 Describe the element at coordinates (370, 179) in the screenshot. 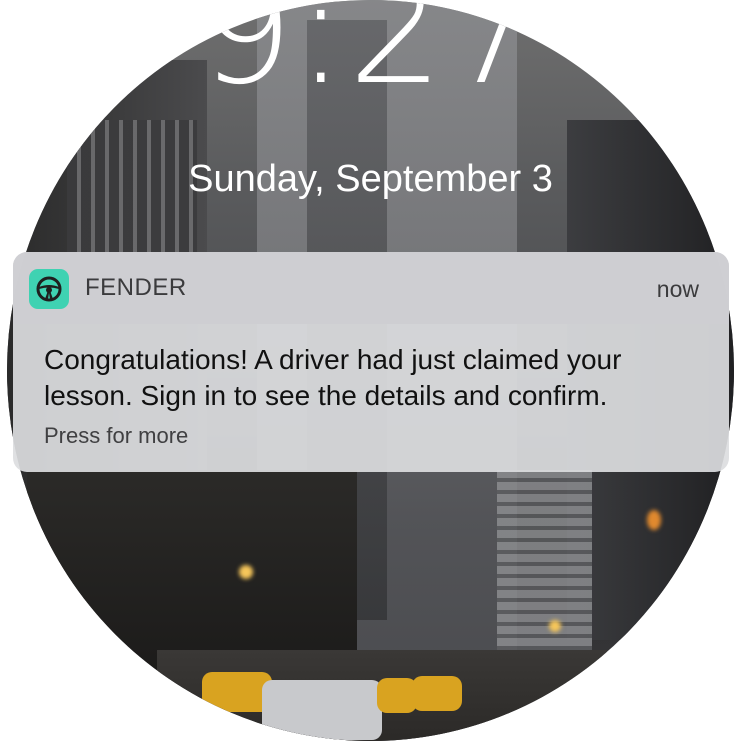

I see `lockscreen-date: Sunday, September 3` at that location.